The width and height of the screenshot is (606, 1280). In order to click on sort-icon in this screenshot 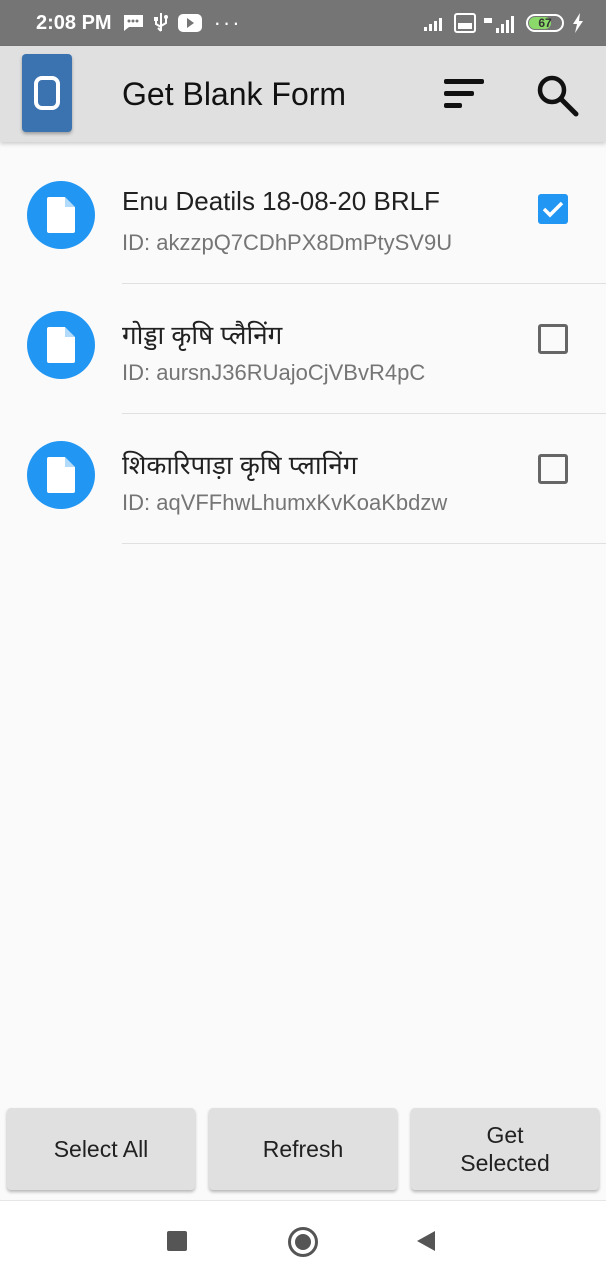, I will do `click(464, 93)`.